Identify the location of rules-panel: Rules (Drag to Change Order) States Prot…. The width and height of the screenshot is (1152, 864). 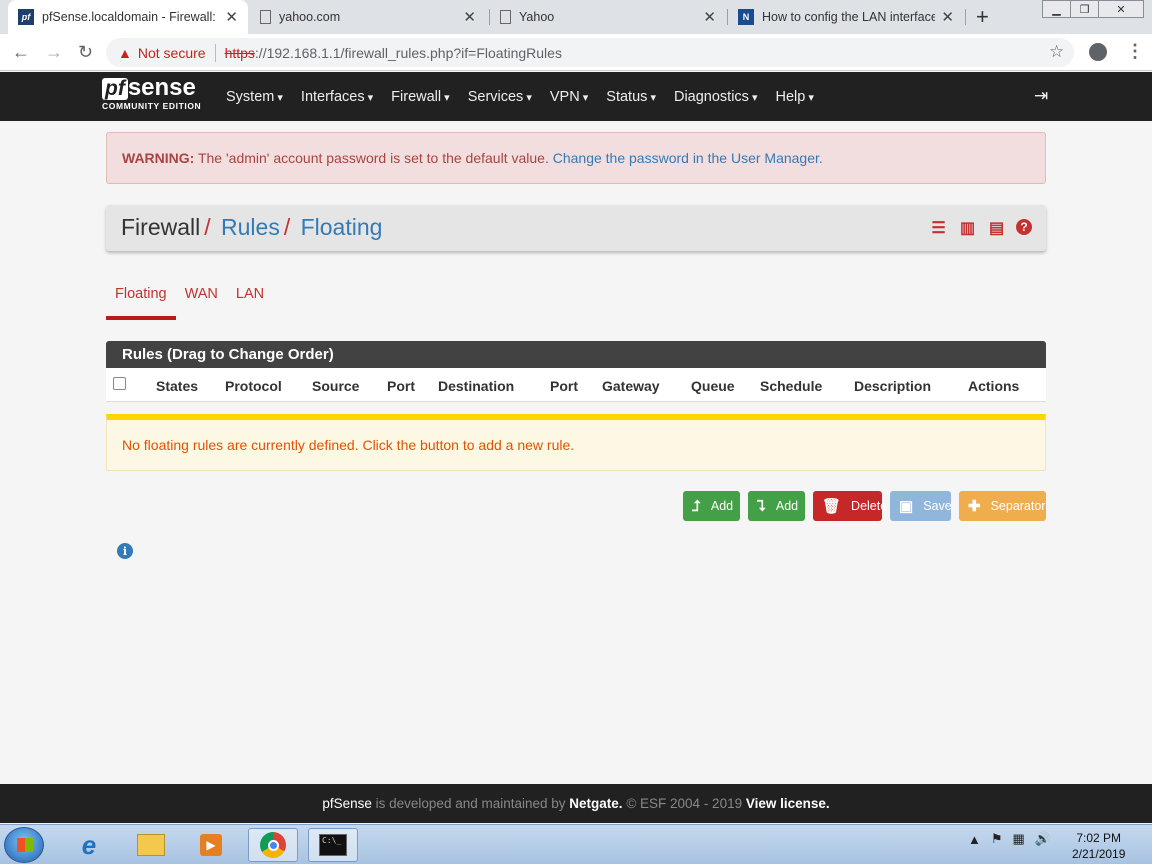
(576, 371).